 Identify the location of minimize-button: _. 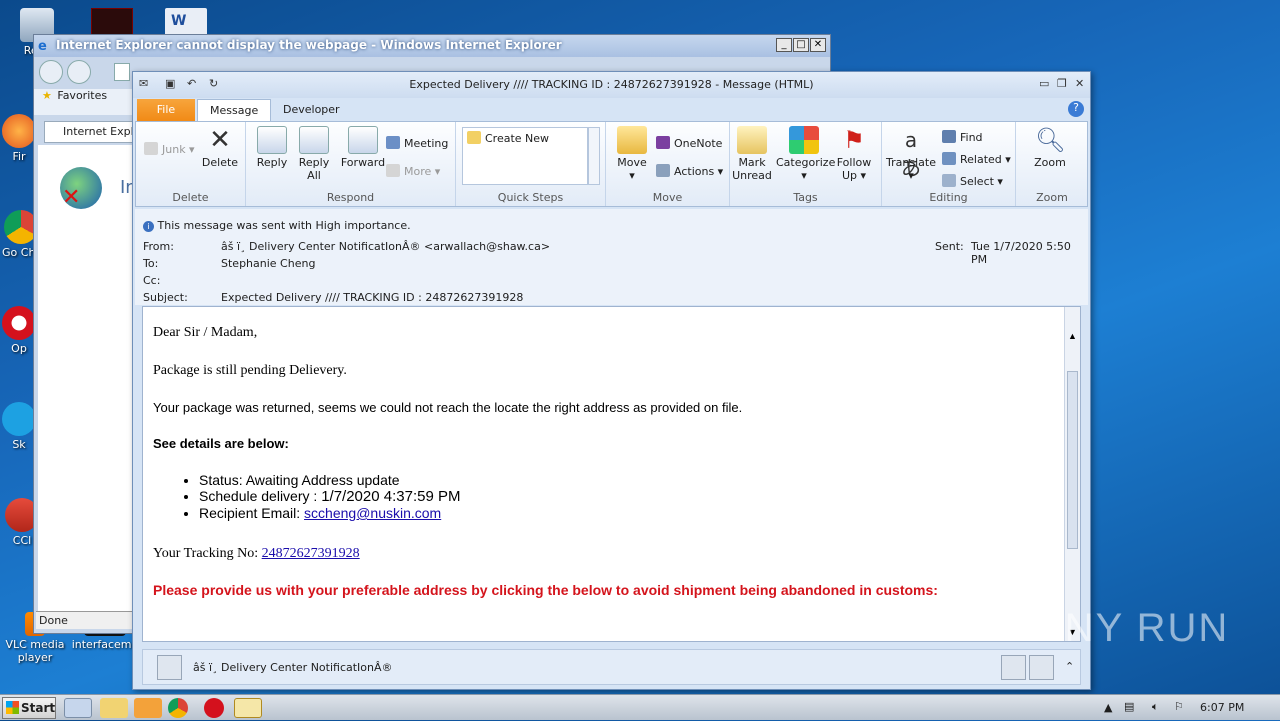
(784, 45).